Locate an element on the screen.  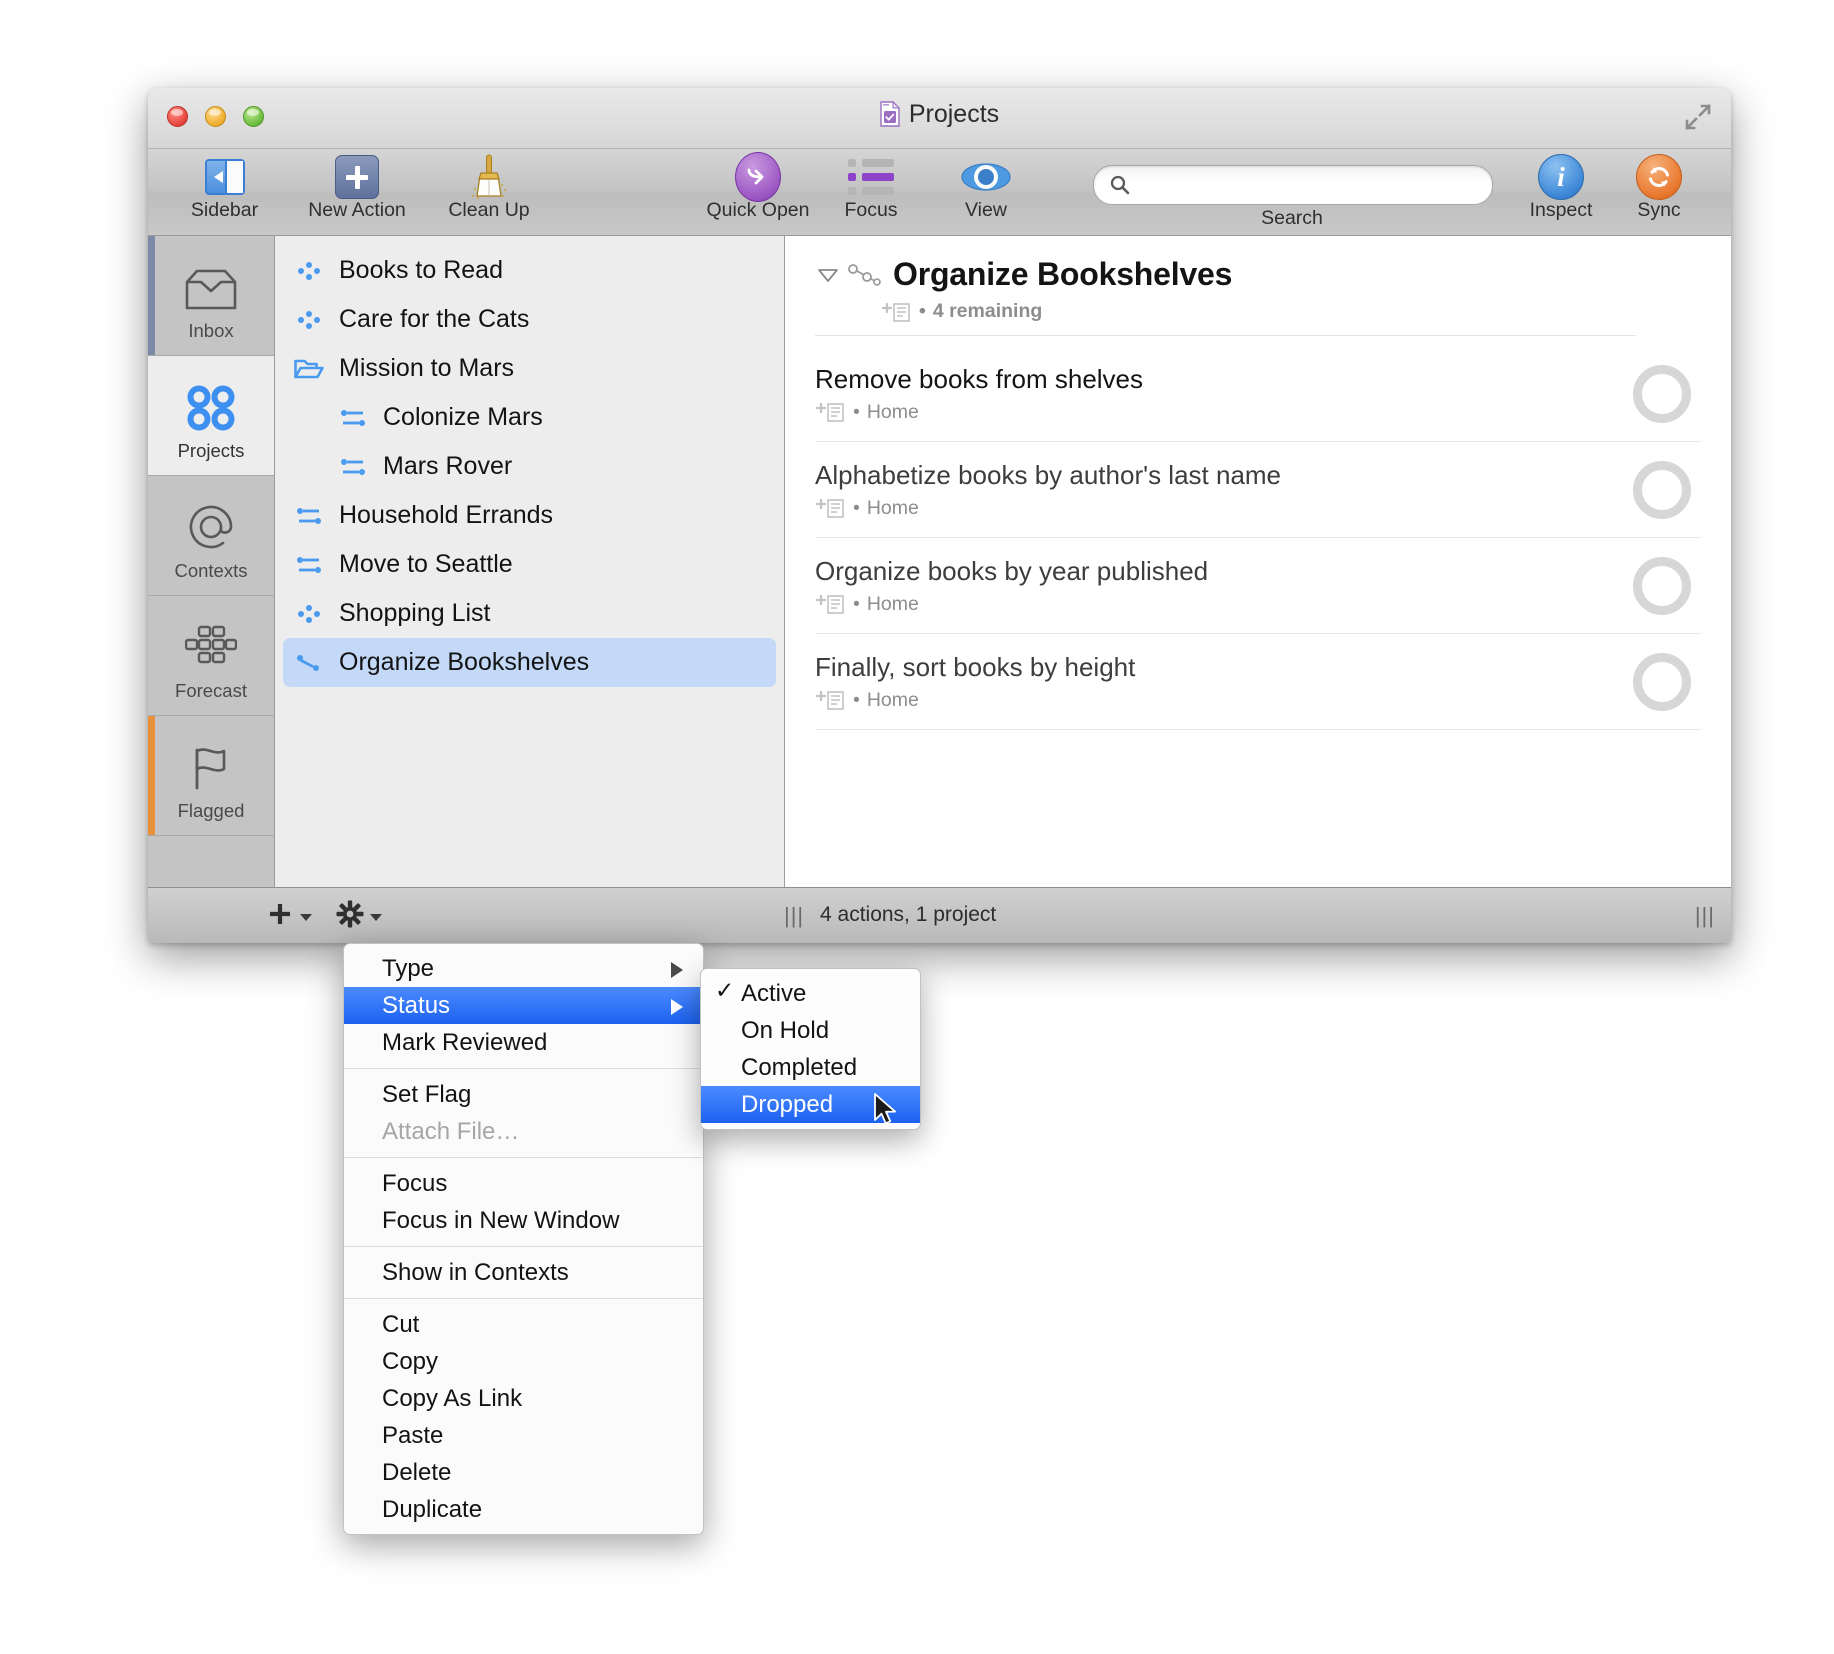
toolbar-button-new-action: New Action is located at coordinates (357, 187).